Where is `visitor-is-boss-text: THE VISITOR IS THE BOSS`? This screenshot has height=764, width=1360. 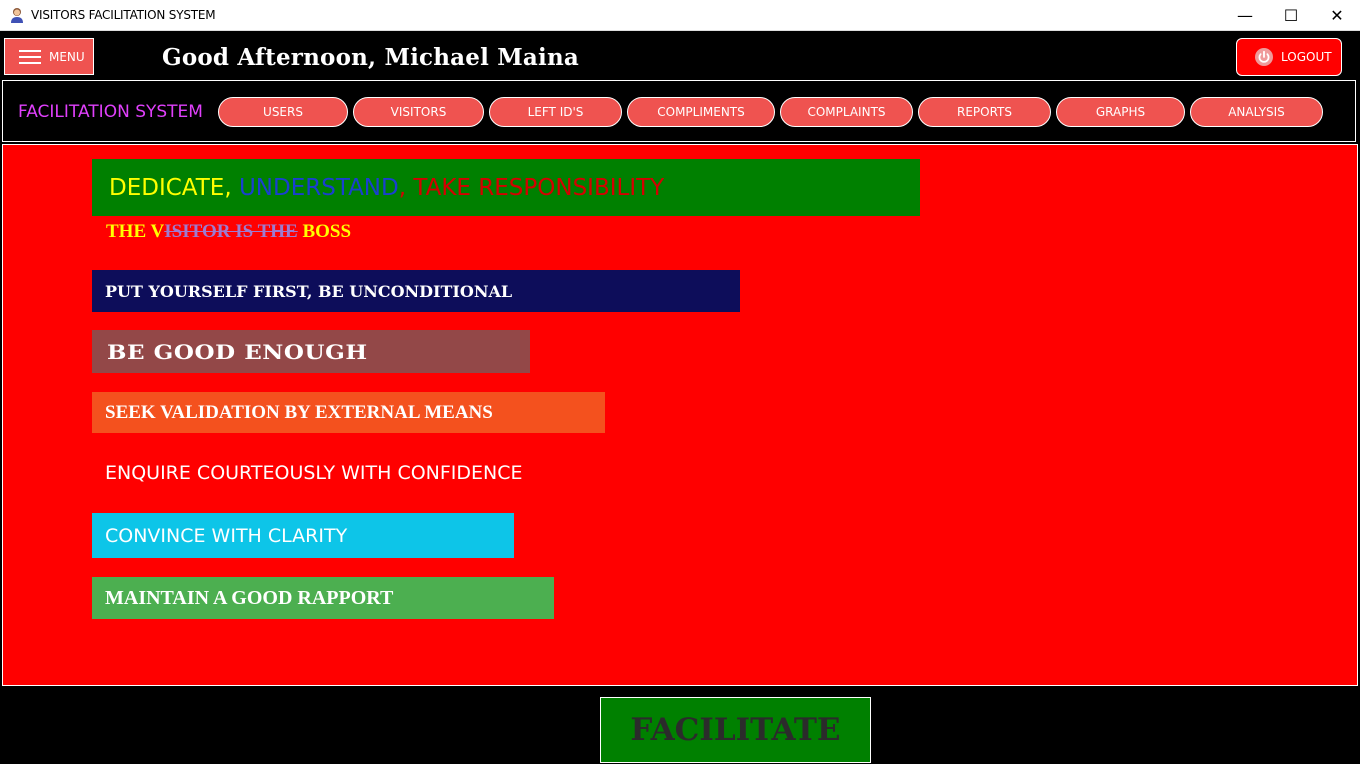 visitor-is-boss-text: THE VISITOR IS THE BOSS is located at coordinates (228, 232).